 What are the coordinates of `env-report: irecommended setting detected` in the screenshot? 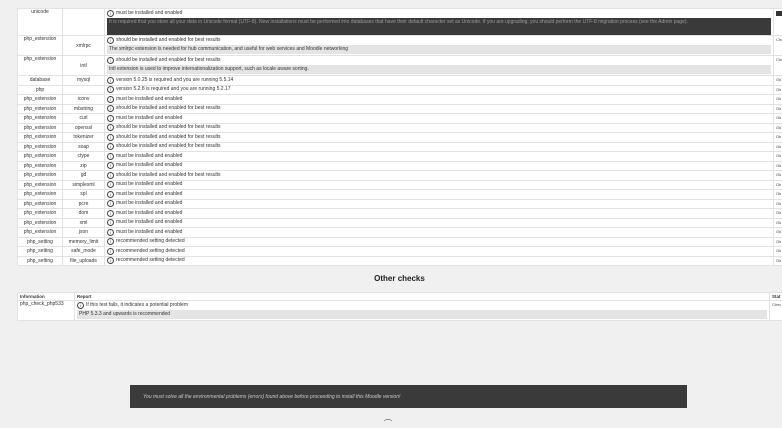 It's located at (439, 252).